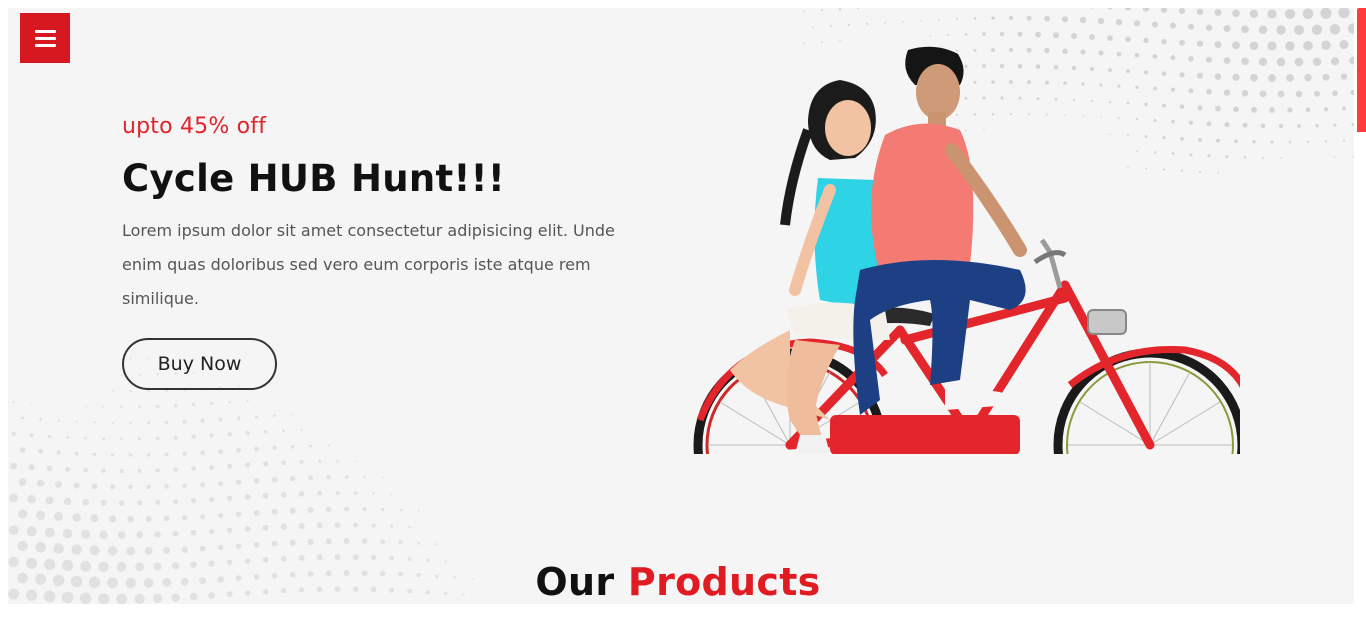 The height and width of the screenshot is (618, 1366). Describe the element at coordinates (199, 364) in the screenshot. I see `buy-now-button: Buy Now` at that location.